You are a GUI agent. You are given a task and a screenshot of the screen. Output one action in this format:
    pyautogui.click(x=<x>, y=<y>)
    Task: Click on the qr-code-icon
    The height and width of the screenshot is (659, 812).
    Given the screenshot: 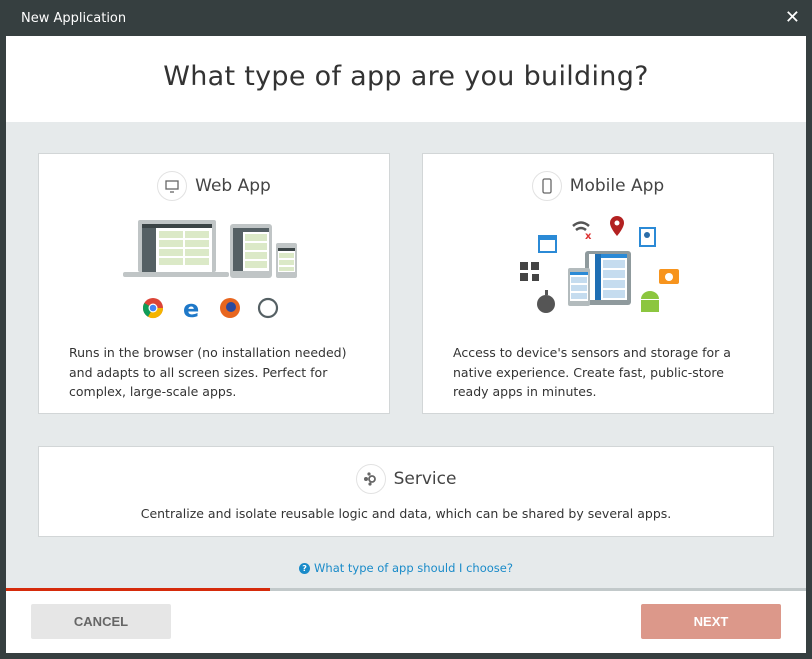 What is the action you would take?
    pyautogui.click(x=529, y=271)
    